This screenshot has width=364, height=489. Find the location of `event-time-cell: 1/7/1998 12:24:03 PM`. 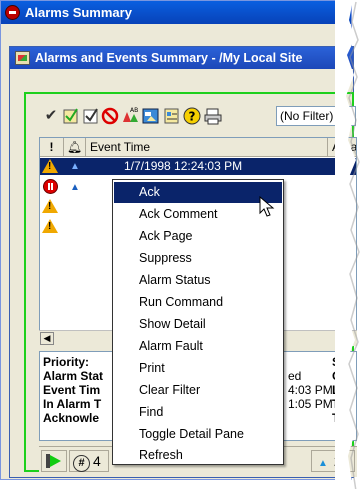

event-time-cell: 1/7/1998 12:24:03 PM is located at coordinates (183, 166).